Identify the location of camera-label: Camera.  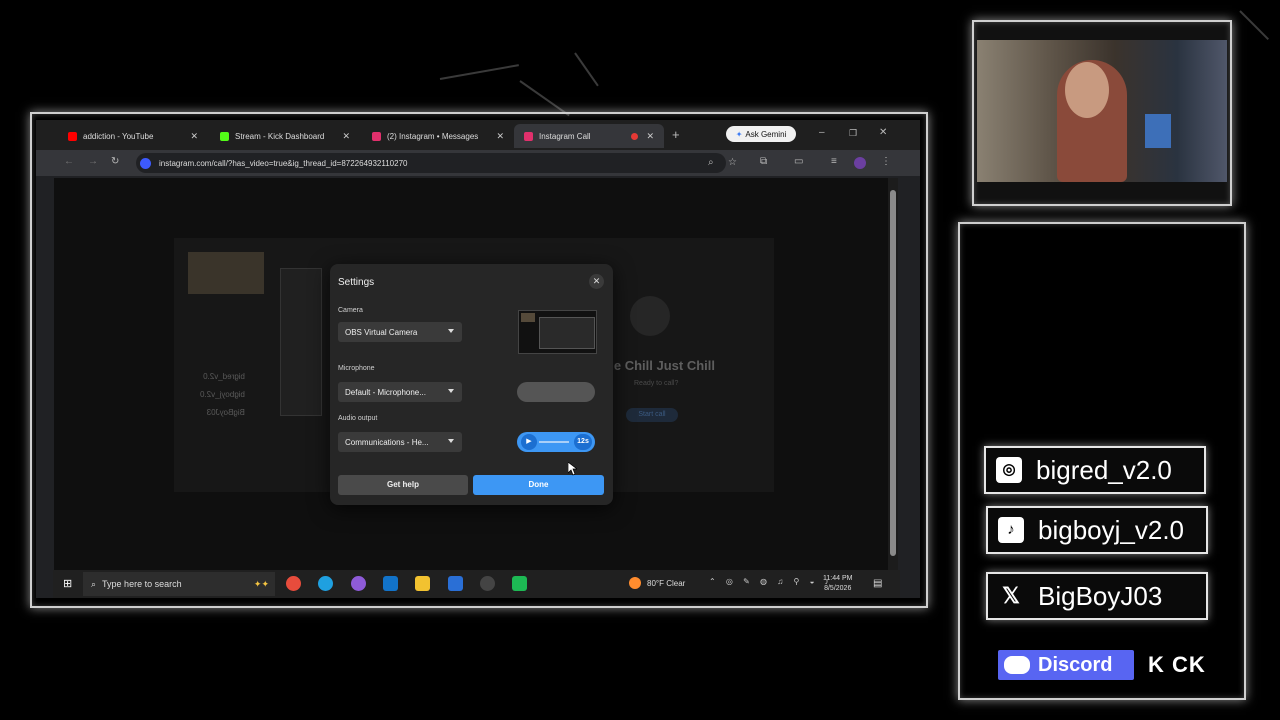
(350, 310).